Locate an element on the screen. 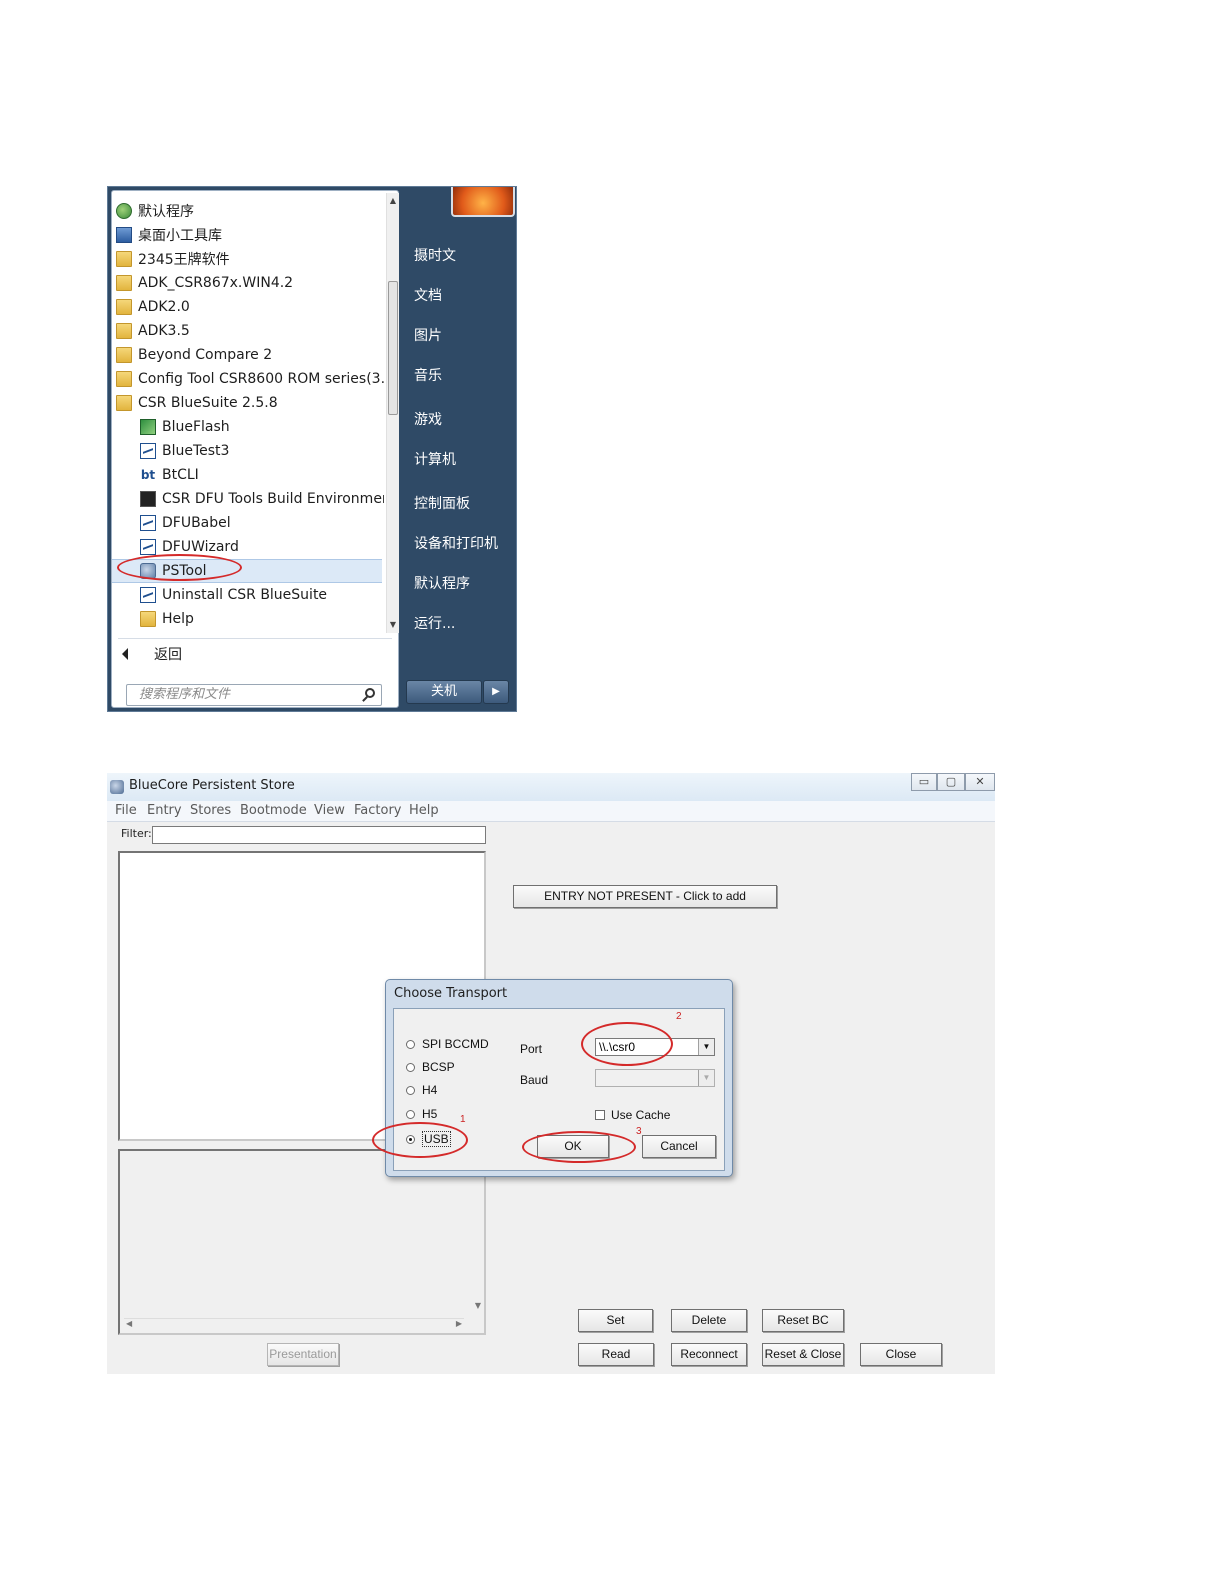 Image resolution: width=1224 pixels, height=1584 pixels. program-item-uninstall-bluesuite: Uninstall CSR BlueSuite is located at coordinates (247, 595).